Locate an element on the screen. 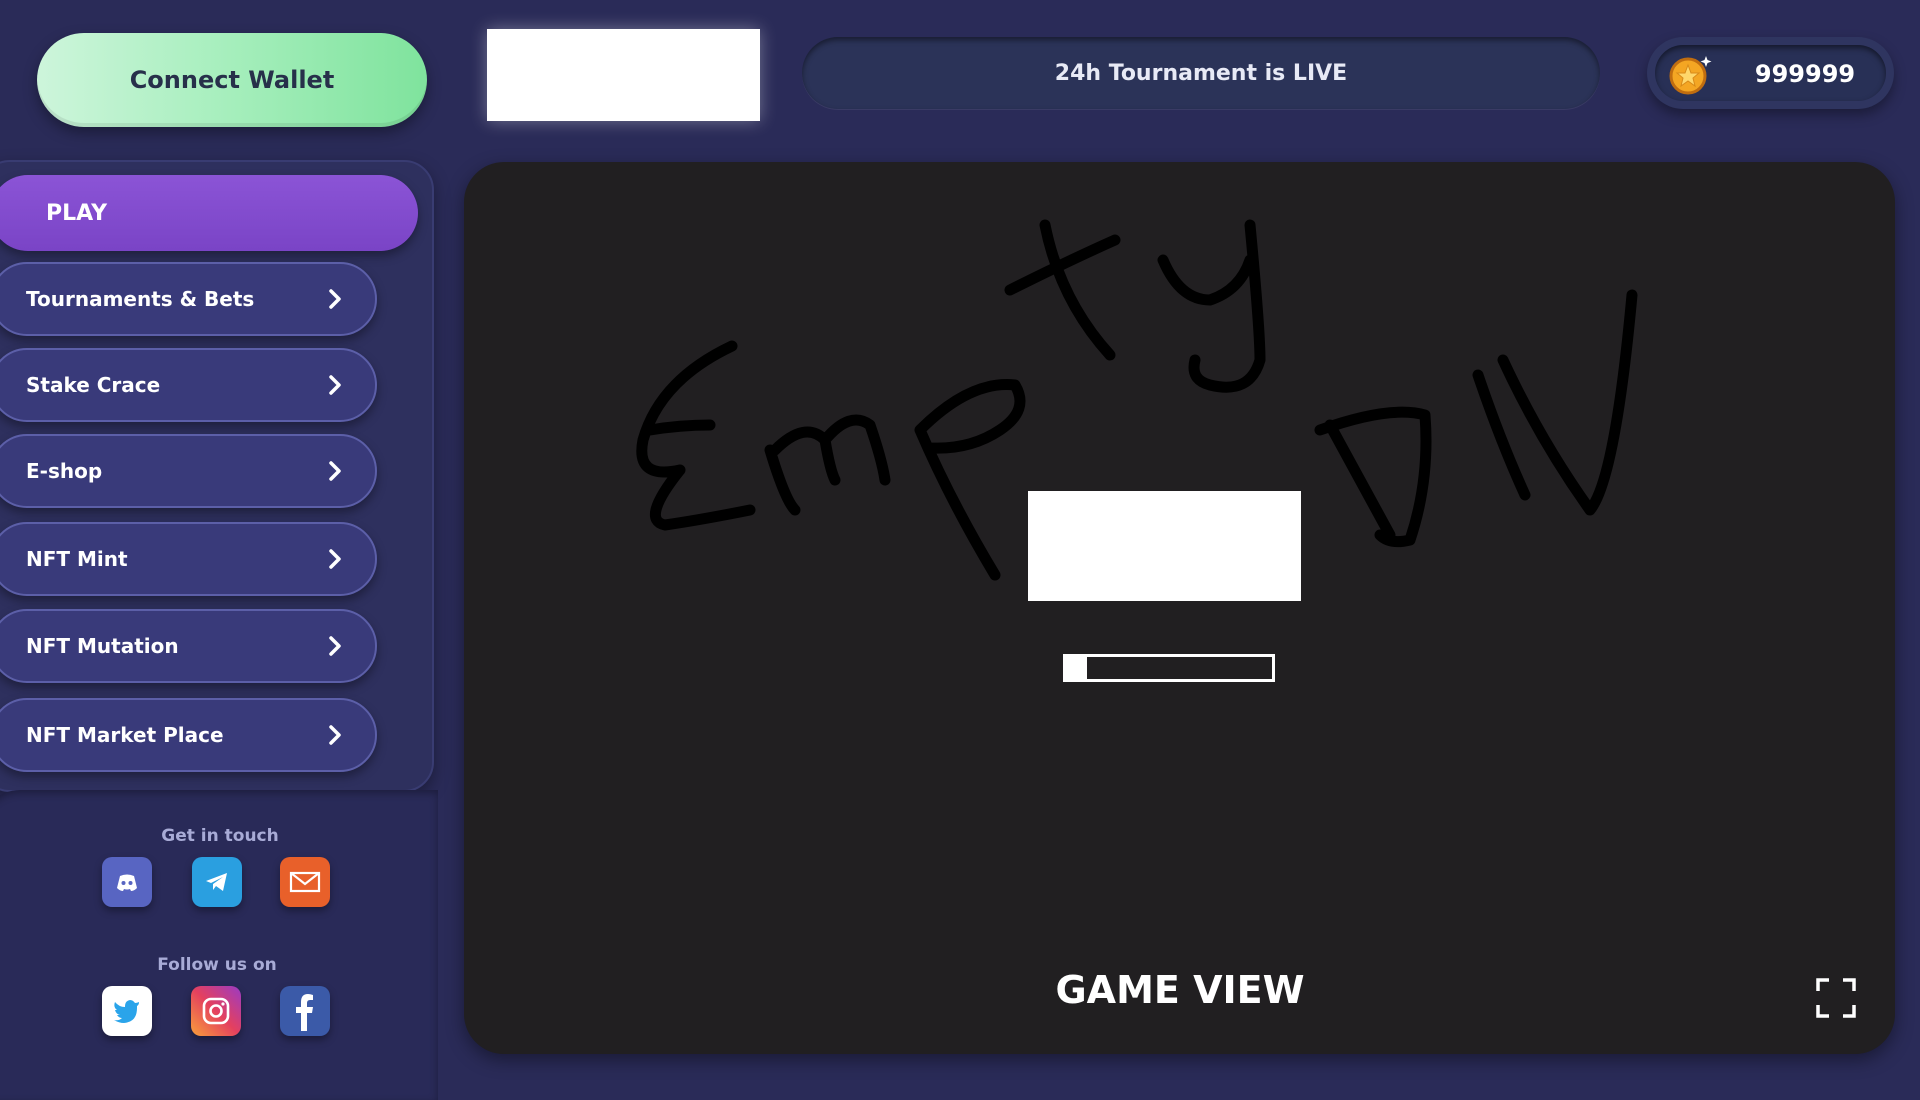 The height and width of the screenshot is (1100, 1920). telegram-icon is located at coordinates (216, 882).